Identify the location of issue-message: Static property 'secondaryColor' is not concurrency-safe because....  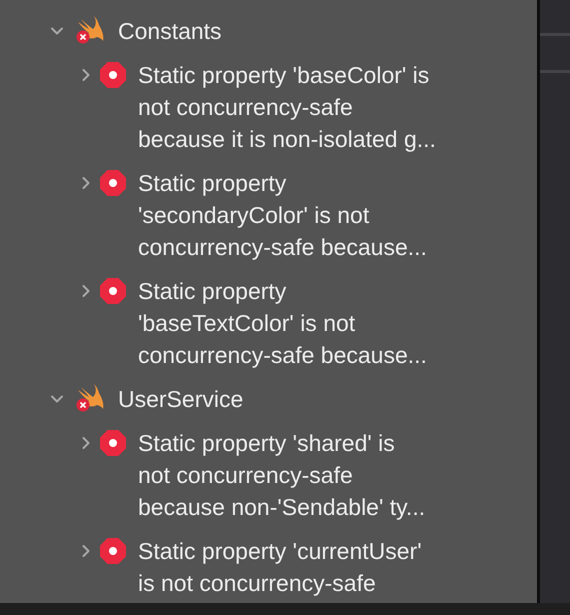
(282, 215).